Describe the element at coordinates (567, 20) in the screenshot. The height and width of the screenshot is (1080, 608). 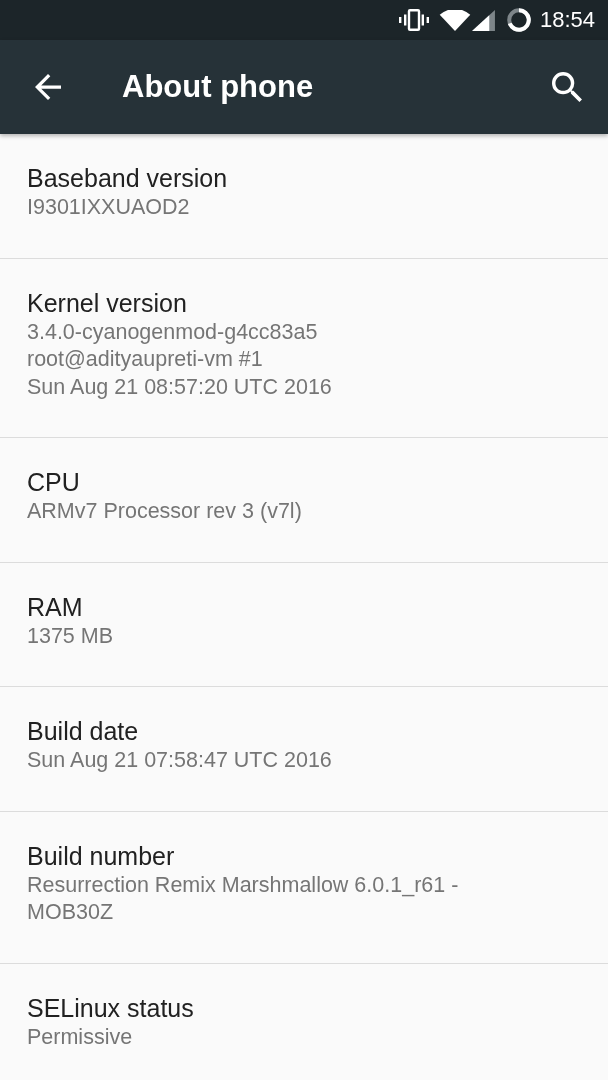
I see `status-time: 18:54` at that location.